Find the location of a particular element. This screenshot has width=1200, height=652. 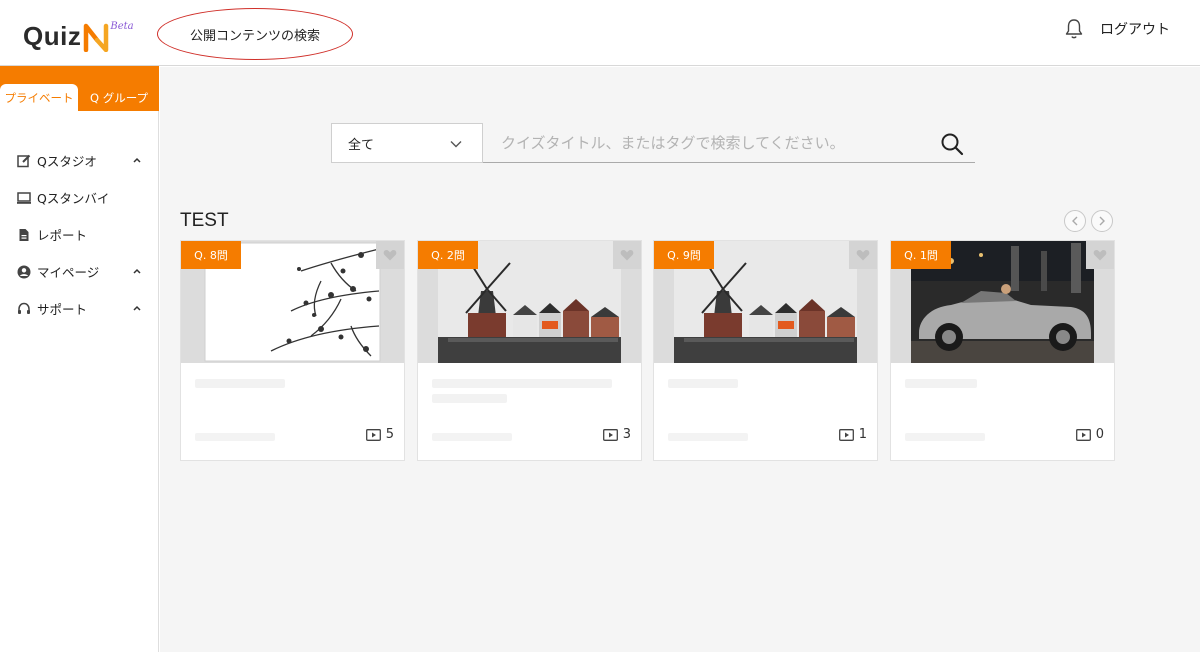

card-thumbnail: Q. 8問 is located at coordinates (292, 302).